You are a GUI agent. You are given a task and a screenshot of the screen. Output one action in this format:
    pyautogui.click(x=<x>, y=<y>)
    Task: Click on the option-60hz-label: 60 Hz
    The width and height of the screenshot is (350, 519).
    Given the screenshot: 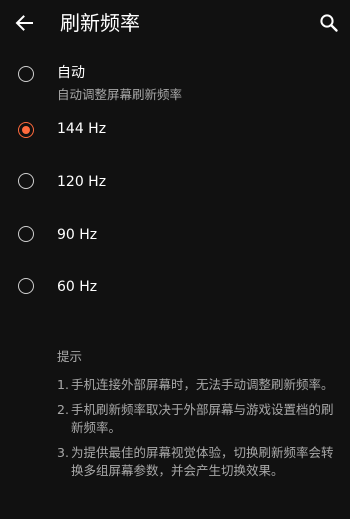 What is the action you would take?
    pyautogui.click(x=77, y=287)
    